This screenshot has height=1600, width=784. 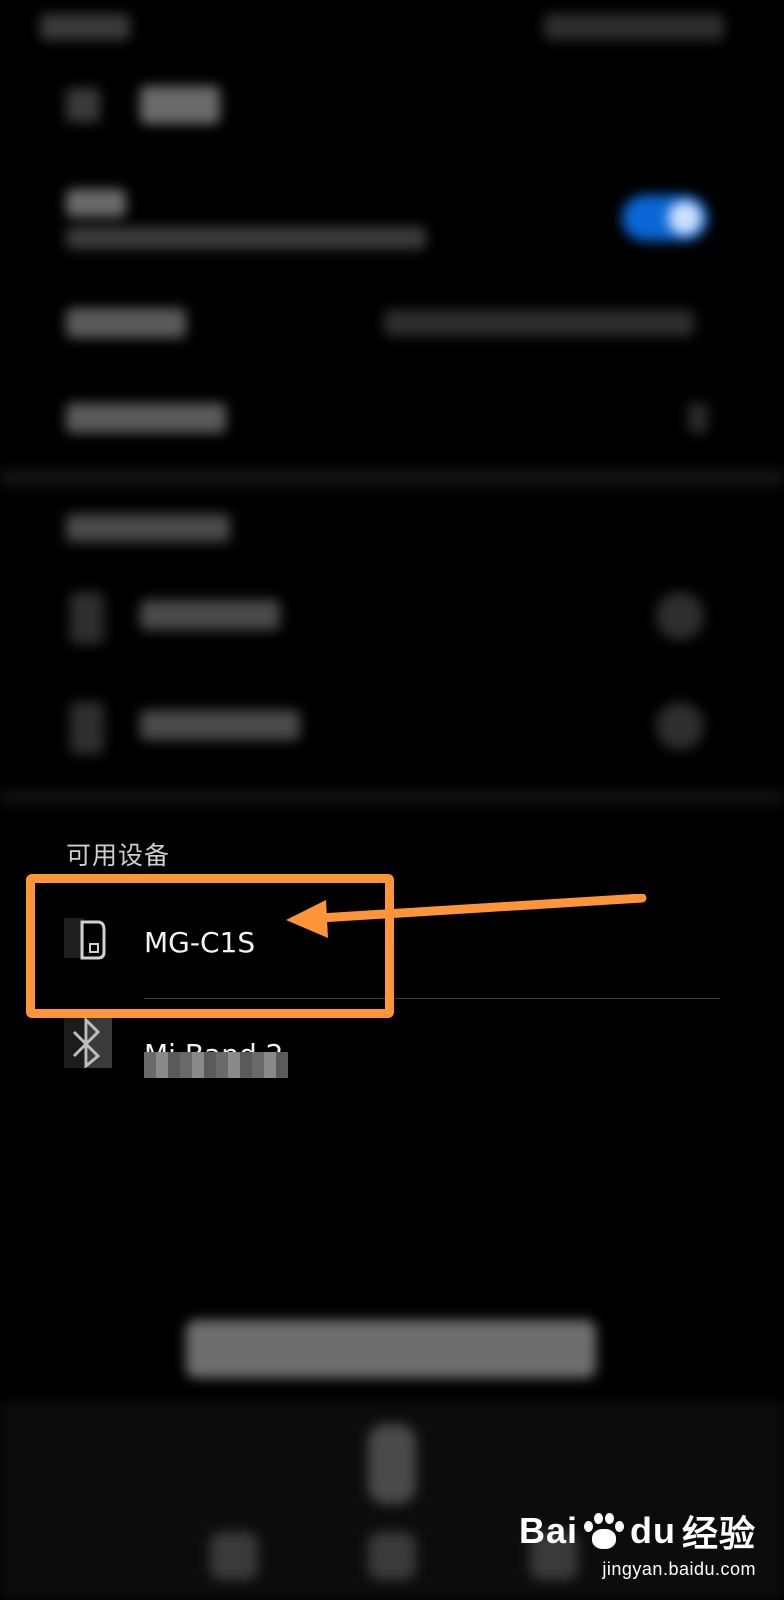 What do you see at coordinates (548, 1530) in the screenshot?
I see `watermark-brand-left: Bai` at bounding box center [548, 1530].